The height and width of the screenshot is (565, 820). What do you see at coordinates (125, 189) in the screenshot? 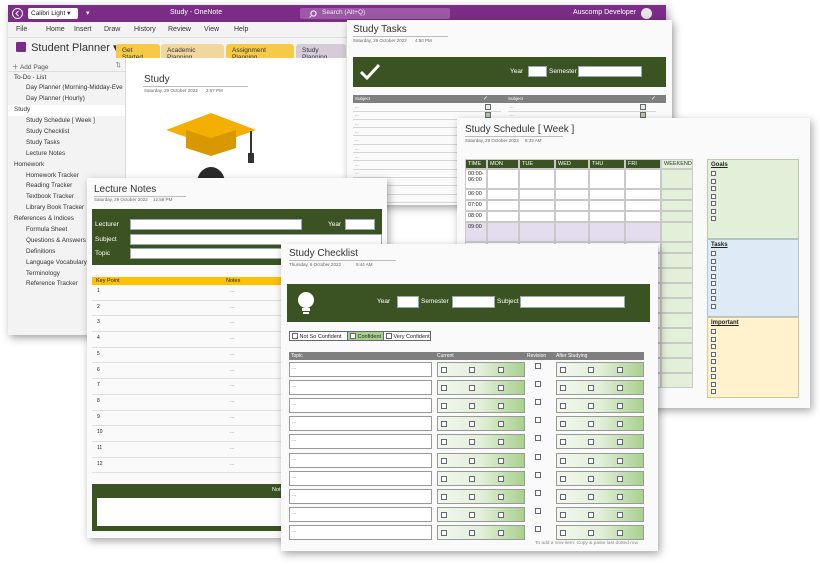
I see `lecture-title: Lecture Notes` at bounding box center [125, 189].